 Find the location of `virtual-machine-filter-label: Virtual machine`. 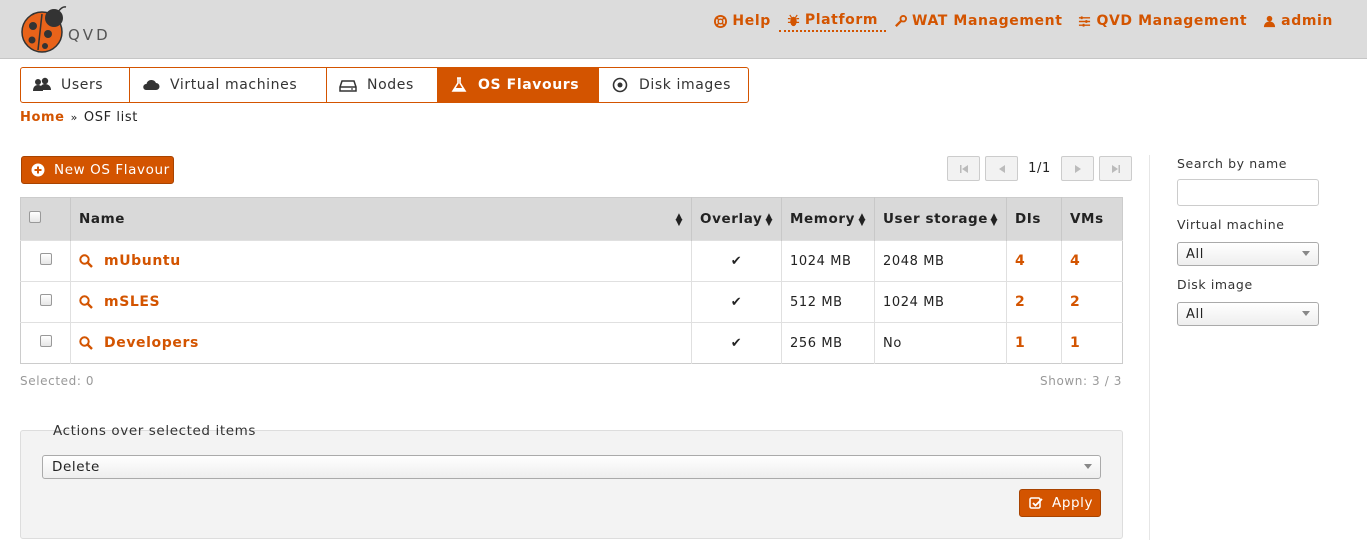

virtual-machine-filter-label: Virtual machine is located at coordinates (1231, 224).